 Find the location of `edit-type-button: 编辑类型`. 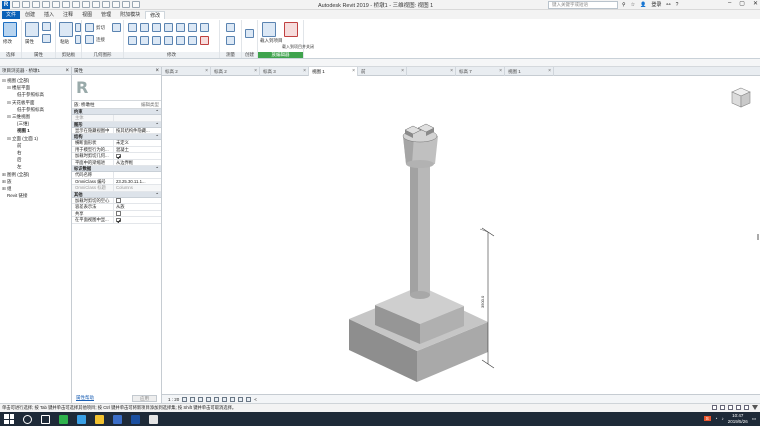

edit-type-button: 编辑类型 is located at coordinates (150, 105).